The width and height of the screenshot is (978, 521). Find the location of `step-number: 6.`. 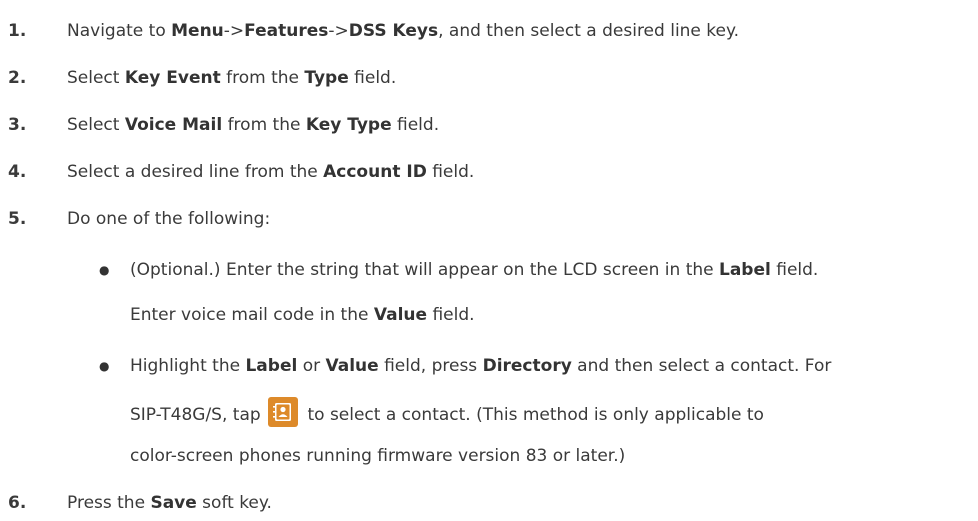

step-number: 6. is located at coordinates (17, 503).